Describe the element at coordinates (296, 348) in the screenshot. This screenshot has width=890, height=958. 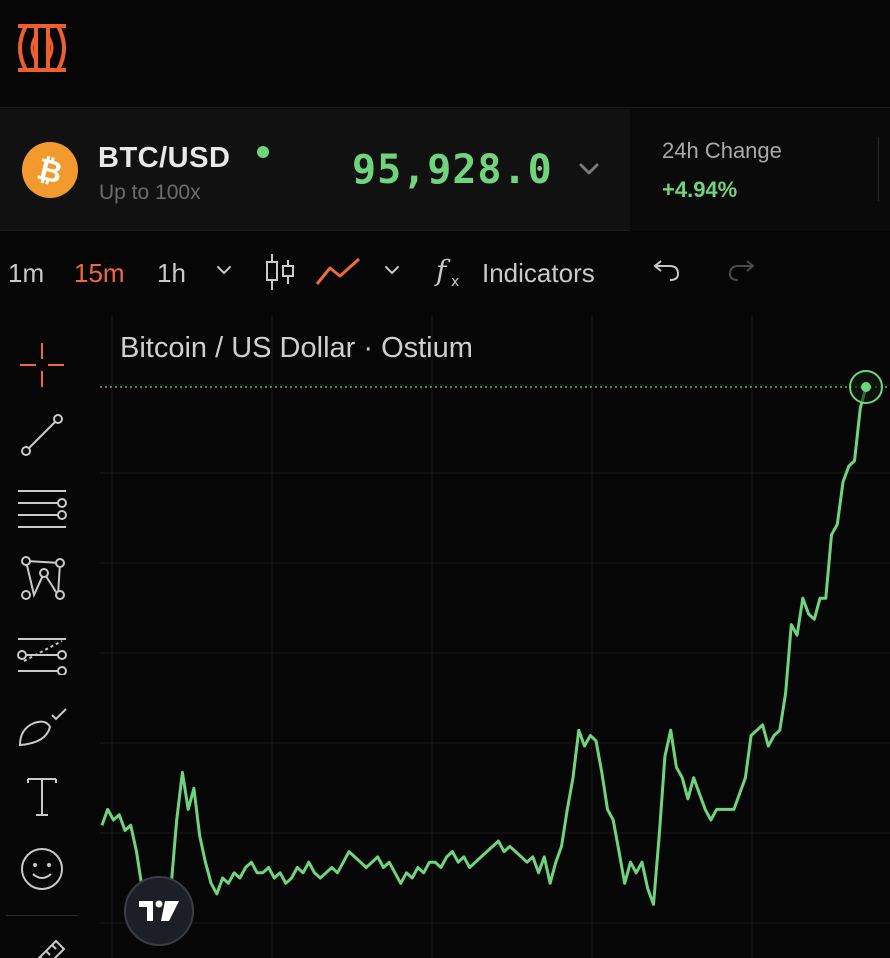
I see `chart-title: Bitcoin / US Dollar · Ostium` at that location.